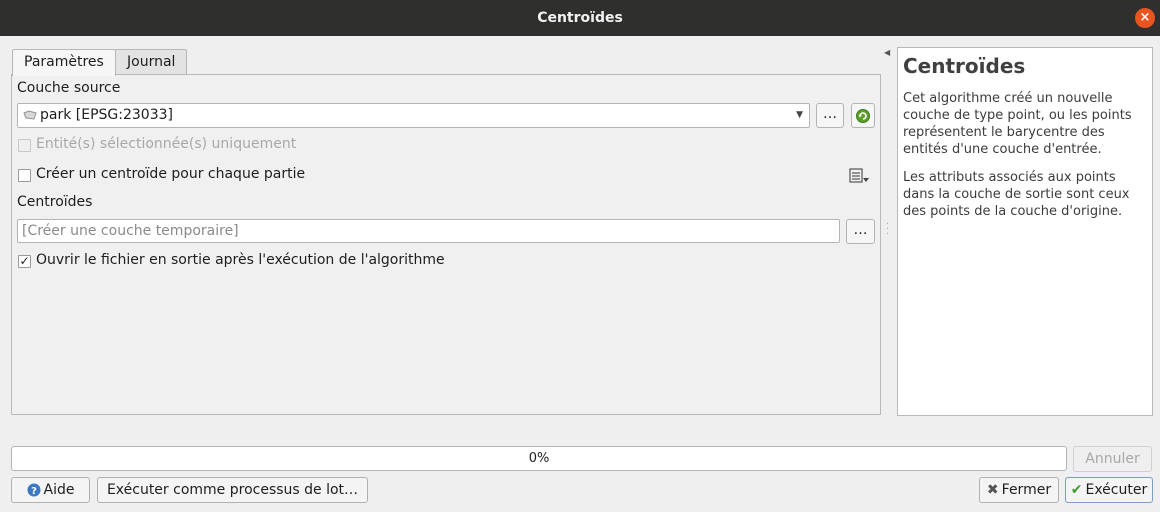 The height and width of the screenshot is (512, 1160). I want to click on close-icon: ×, so click(1145, 17).